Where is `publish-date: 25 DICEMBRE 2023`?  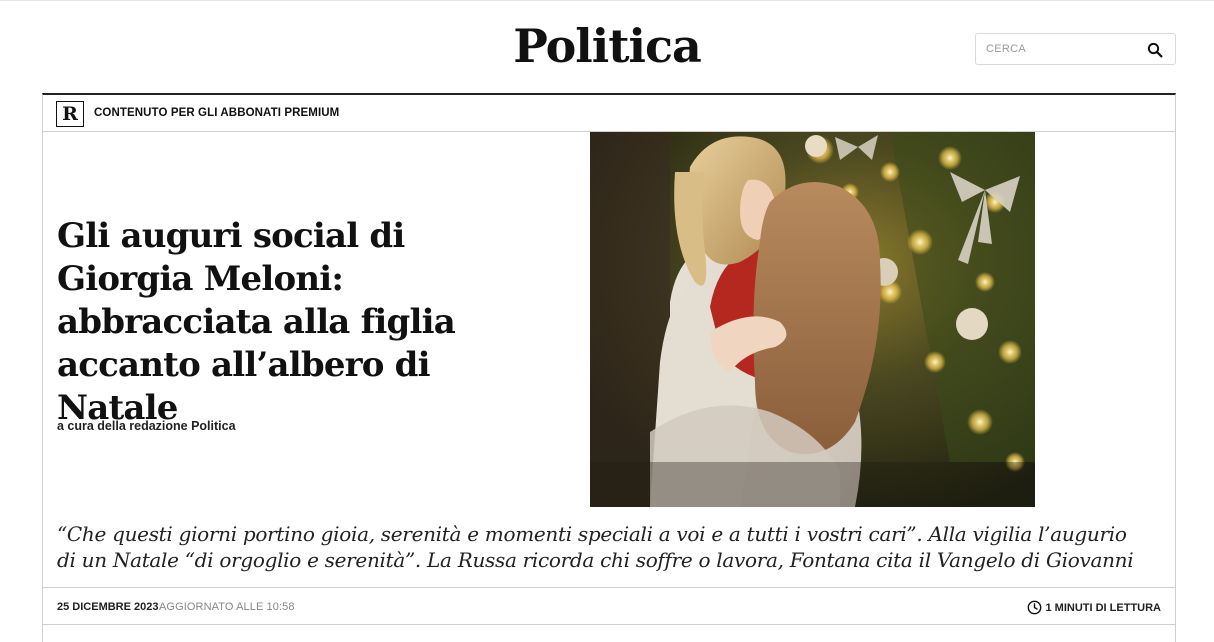 publish-date: 25 DICEMBRE 2023 is located at coordinates (108, 607).